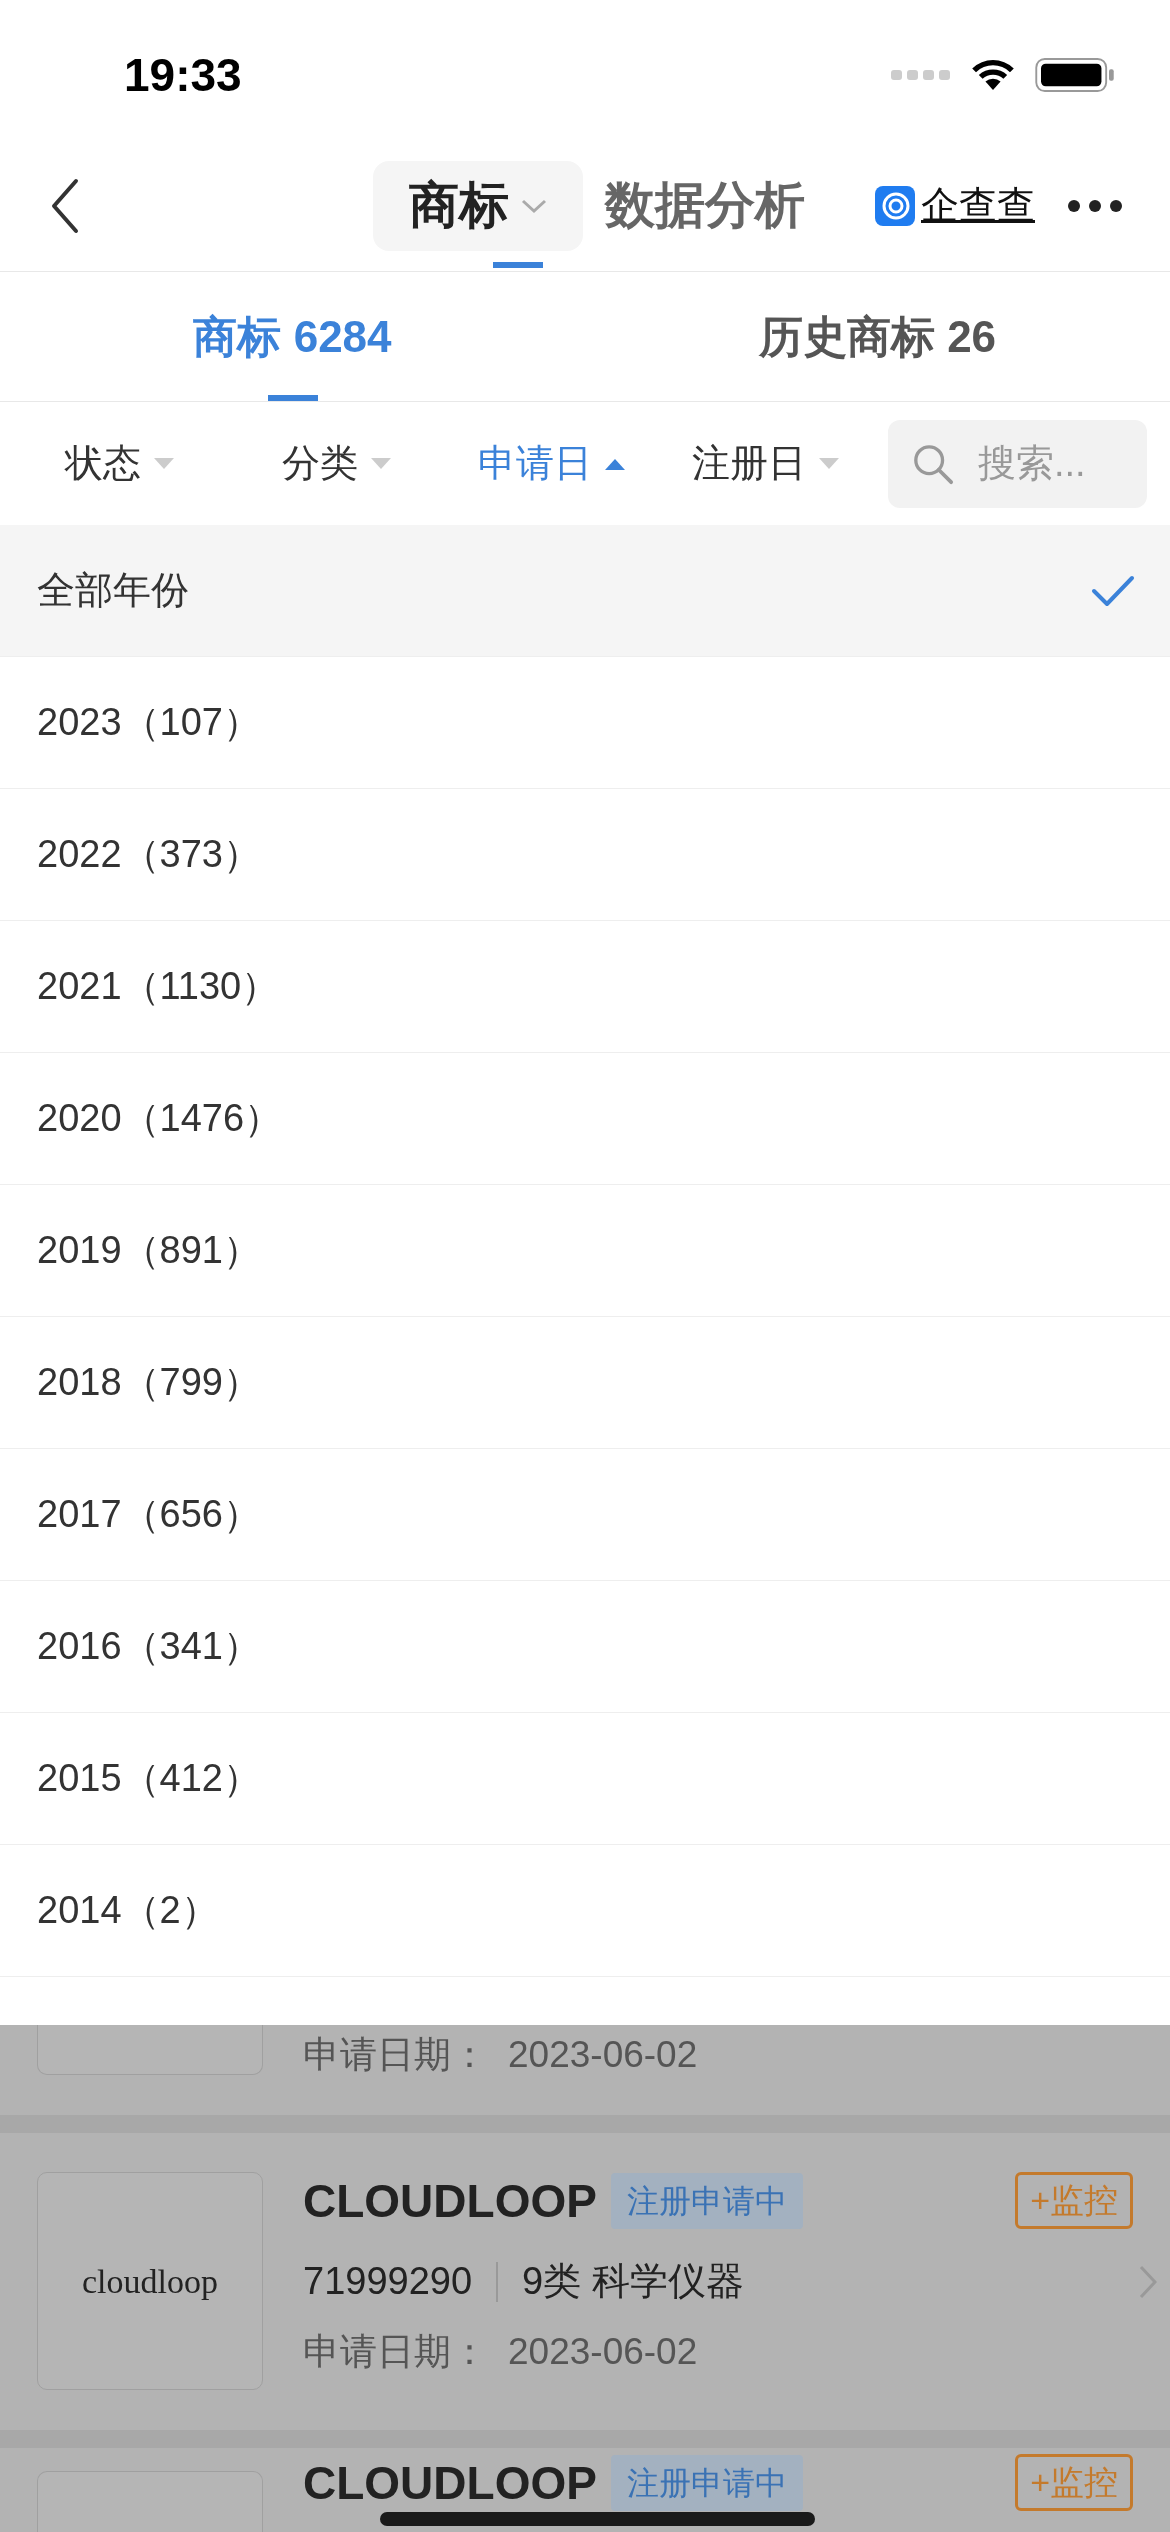 This screenshot has width=1170, height=2532. Describe the element at coordinates (705, 205) in the screenshot. I see `nav-tab: 数据分析` at that location.